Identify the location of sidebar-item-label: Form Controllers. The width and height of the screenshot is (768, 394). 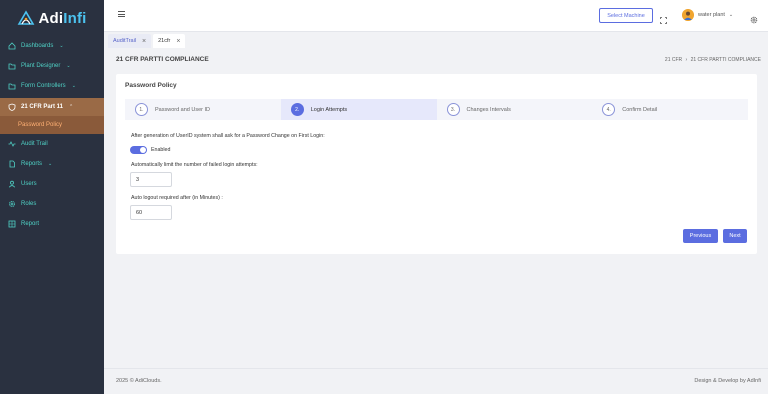
(43, 86).